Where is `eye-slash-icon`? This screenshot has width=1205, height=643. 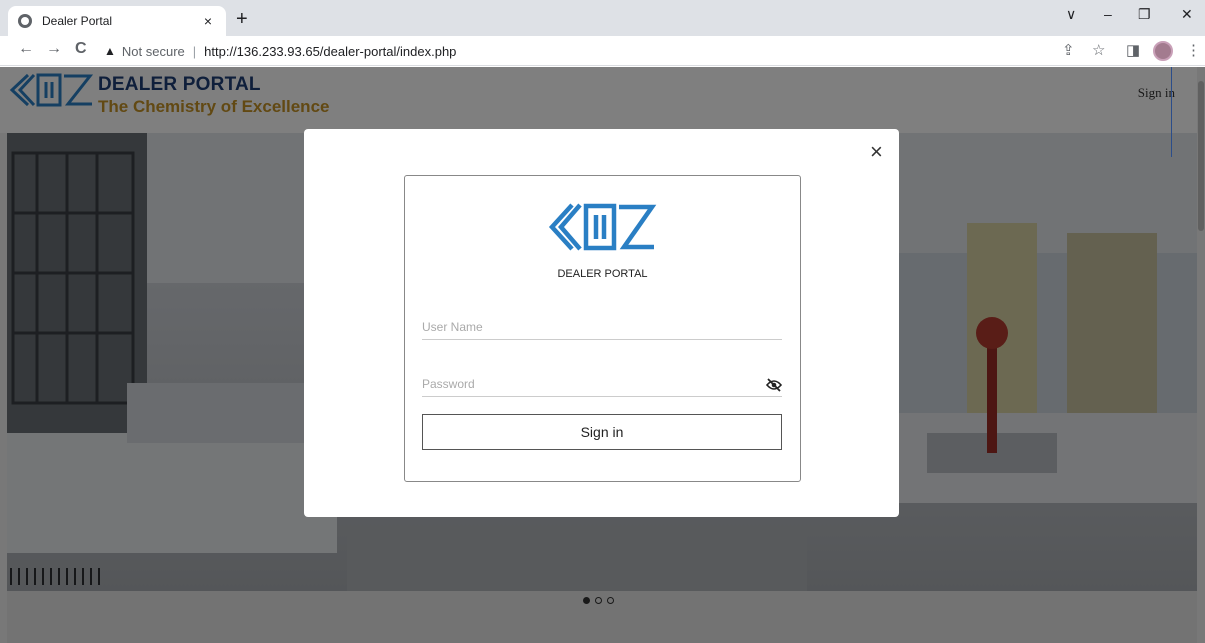 eye-slash-icon is located at coordinates (774, 385).